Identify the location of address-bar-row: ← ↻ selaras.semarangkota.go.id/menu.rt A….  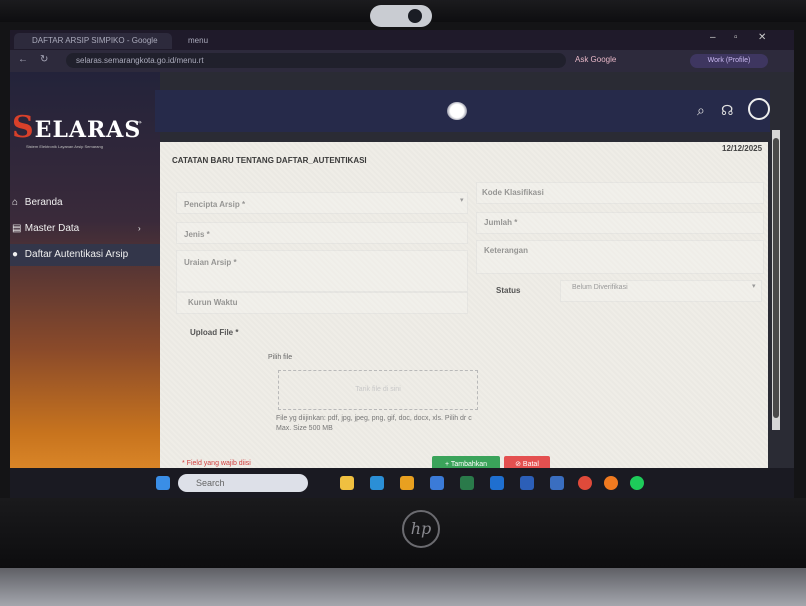
(402, 61).